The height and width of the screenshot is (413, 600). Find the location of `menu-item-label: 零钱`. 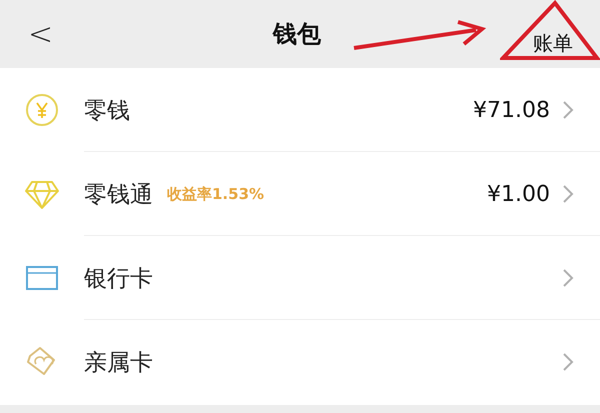

menu-item-label: 零钱 is located at coordinates (107, 110).